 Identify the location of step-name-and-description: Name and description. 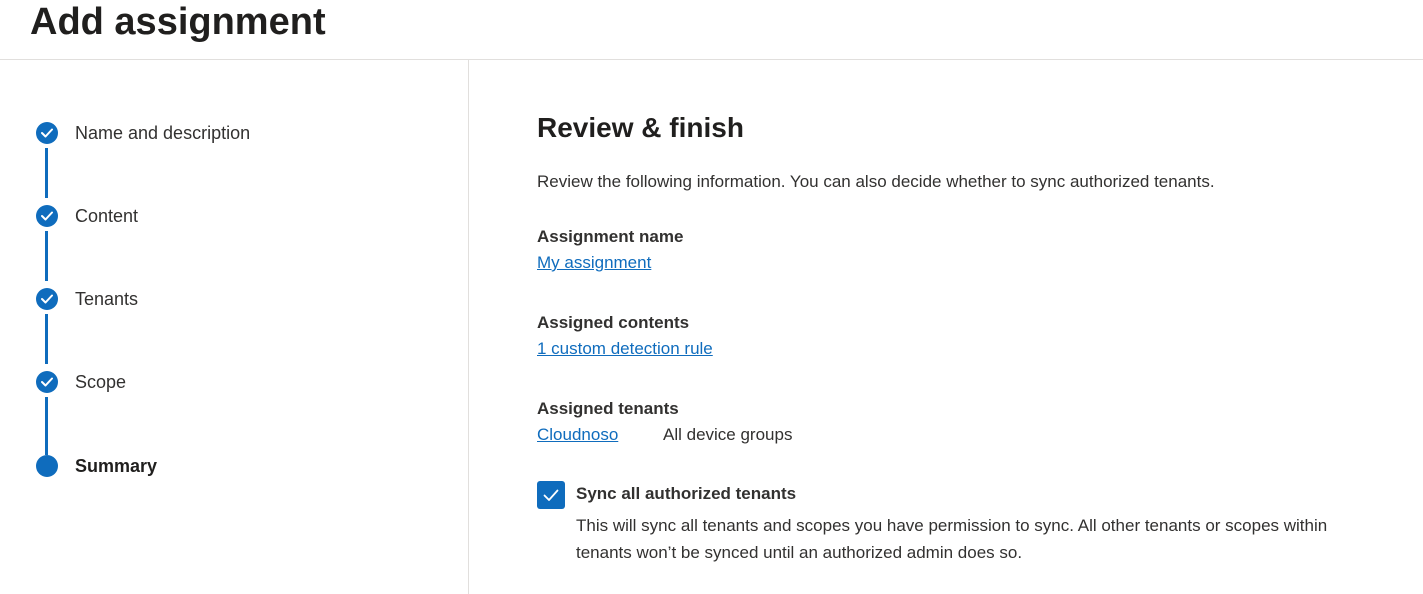
(143, 133).